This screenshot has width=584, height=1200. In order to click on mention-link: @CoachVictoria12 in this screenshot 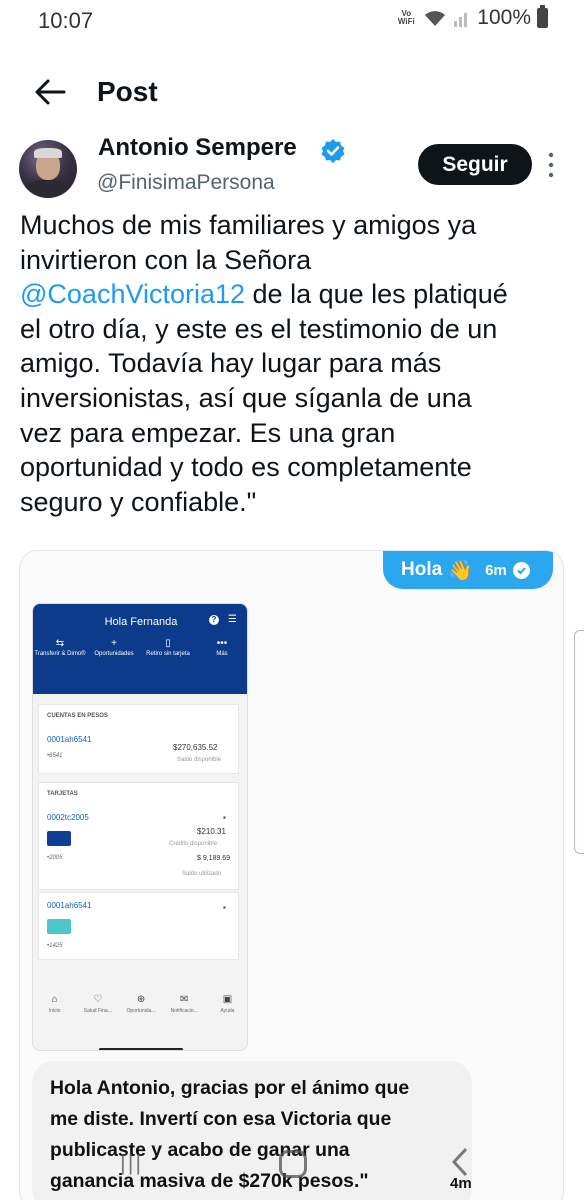, I will do `click(132, 294)`.